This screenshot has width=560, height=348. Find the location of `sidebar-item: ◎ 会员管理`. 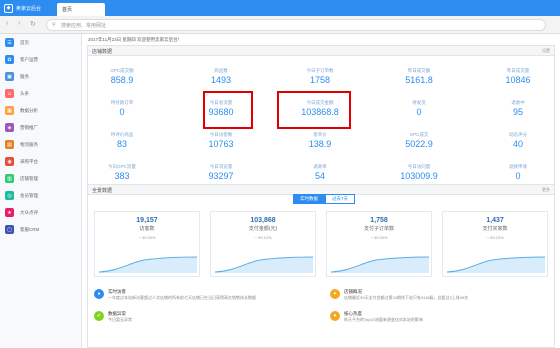

sidebar-item: ◎ 会员管理 is located at coordinates (40, 195).